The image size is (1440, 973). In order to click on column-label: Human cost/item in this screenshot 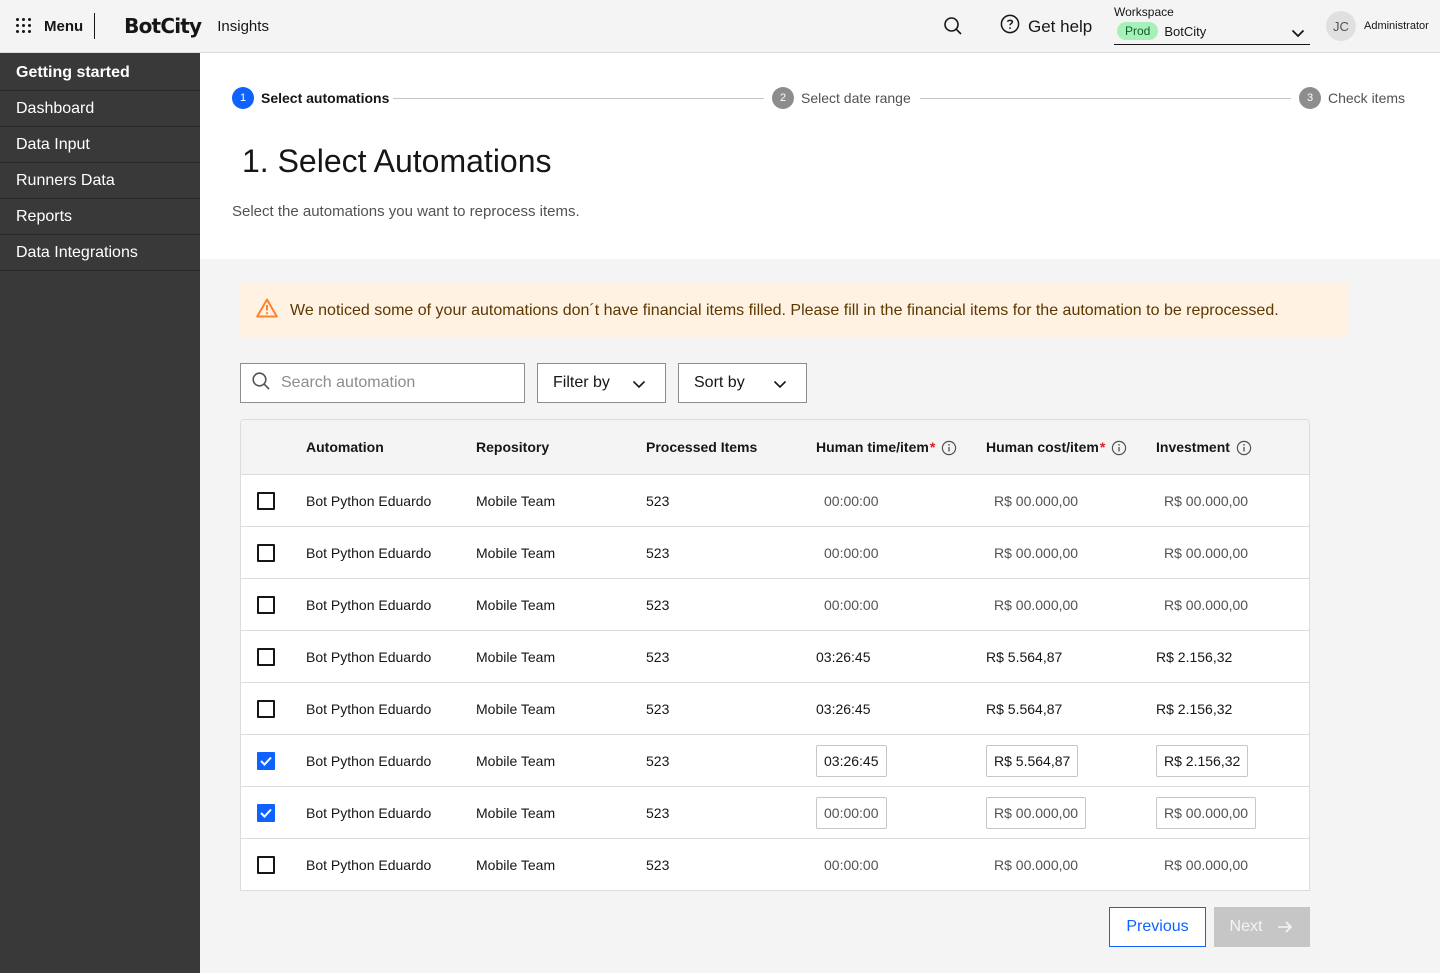, I will do `click(1042, 447)`.